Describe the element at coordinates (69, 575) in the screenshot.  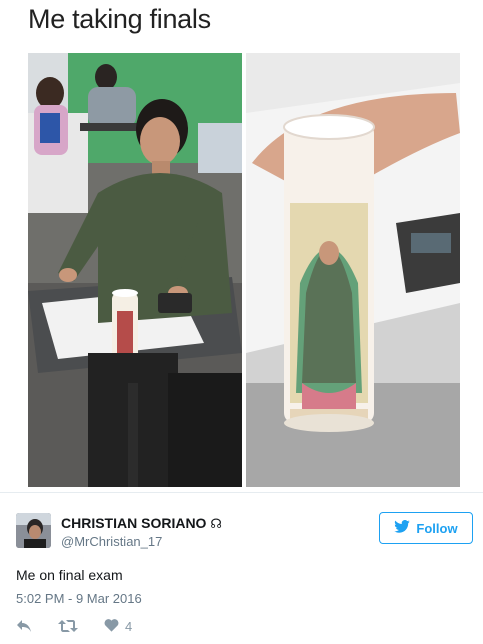
I see `tweet-text: Me on final exam` at that location.